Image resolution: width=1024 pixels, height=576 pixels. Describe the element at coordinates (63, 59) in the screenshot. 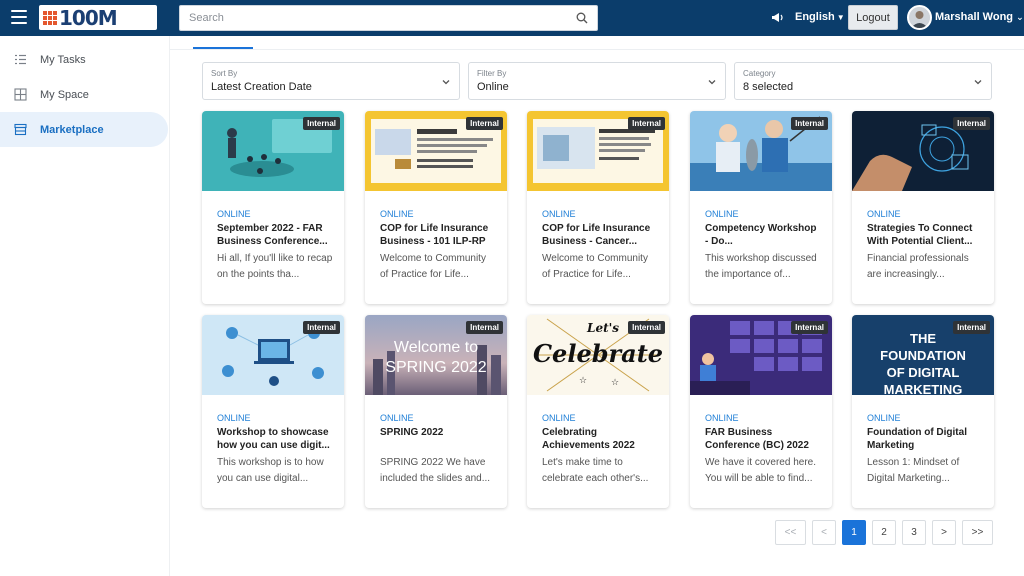

I see `sidebar-item-label: My Tasks` at that location.